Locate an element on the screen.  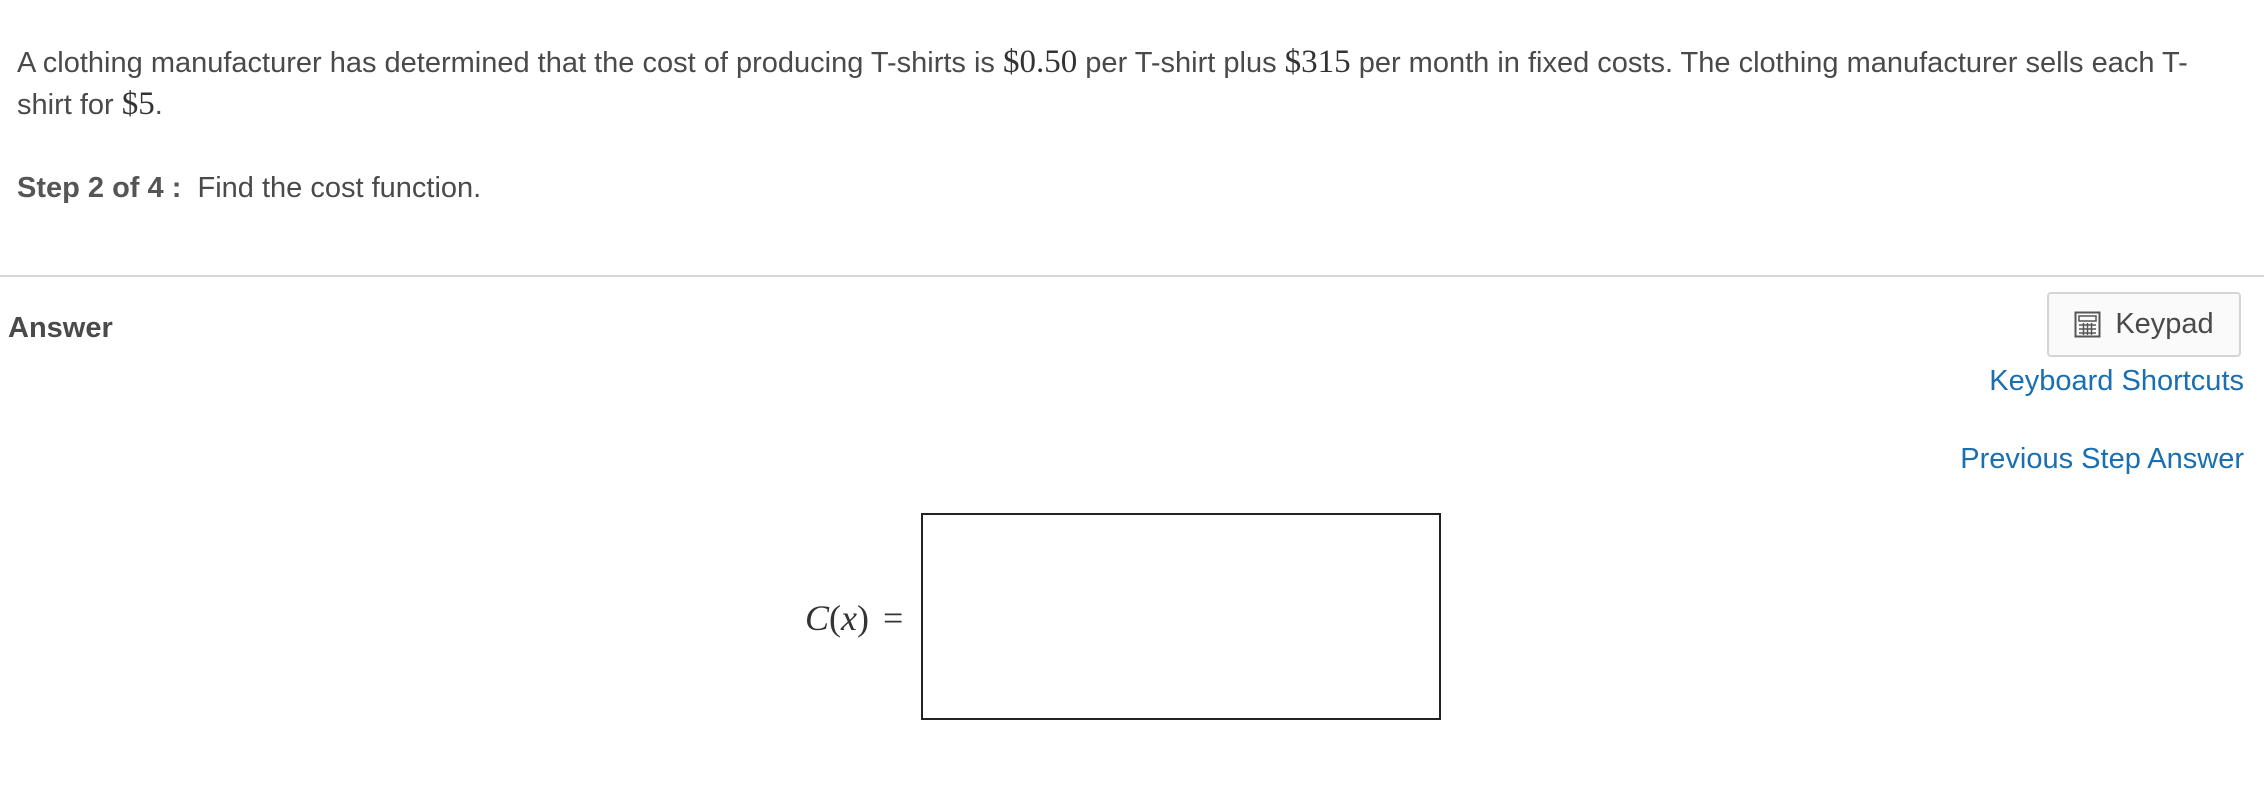
fixed-cost-value: $315 is located at coordinates (1317, 62).